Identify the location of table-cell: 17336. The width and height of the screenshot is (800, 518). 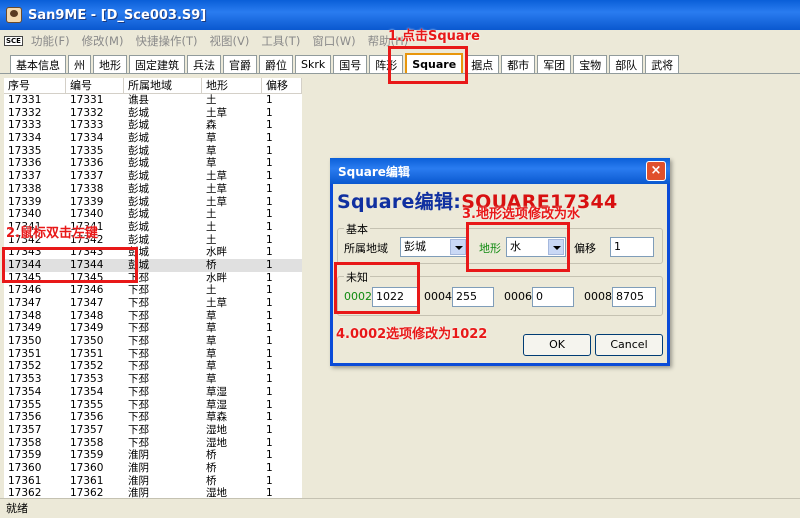
(25, 163).